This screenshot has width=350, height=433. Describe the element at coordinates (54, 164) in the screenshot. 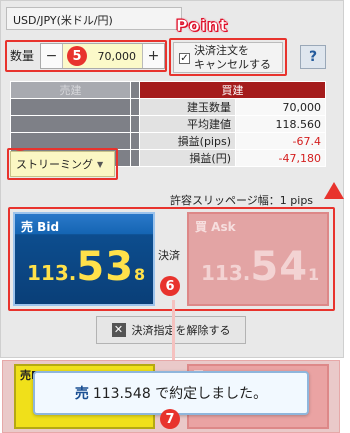

I see `streaming-label: ストリーミング` at that location.